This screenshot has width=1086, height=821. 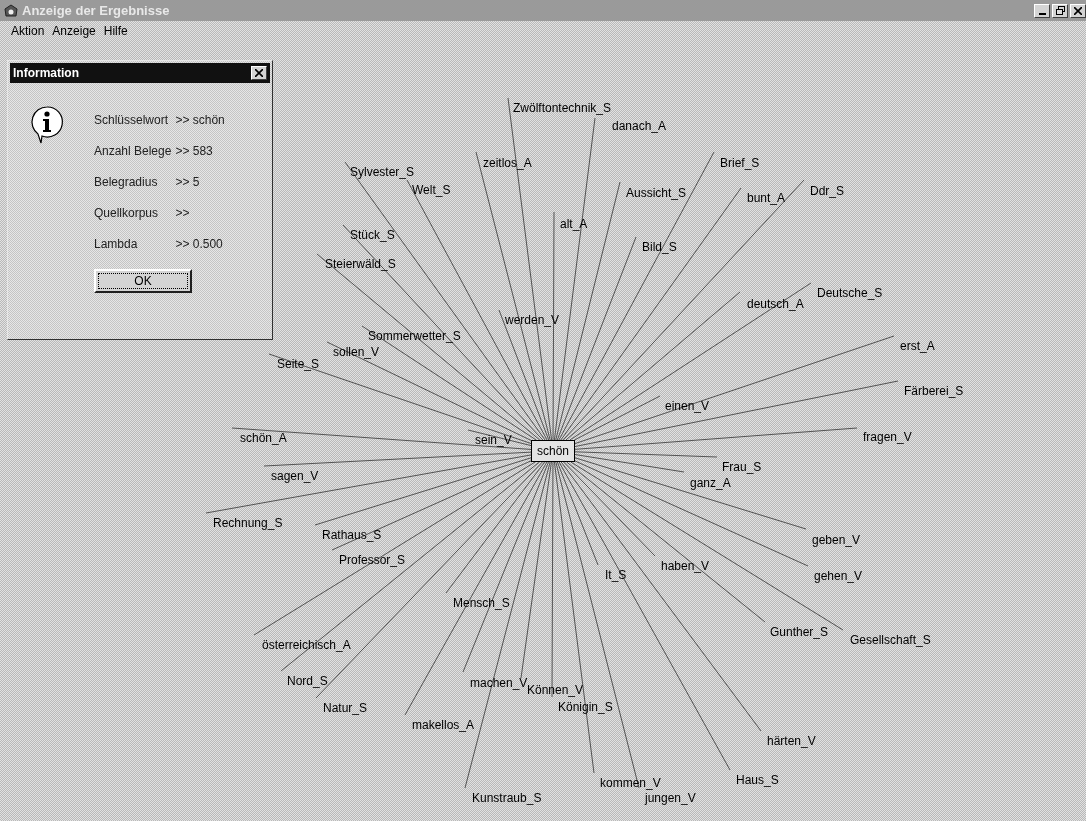 What do you see at coordinates (827, 191) in the screenshot?
I see `node-label: Ddr_S` at bounding box center [827, 191].